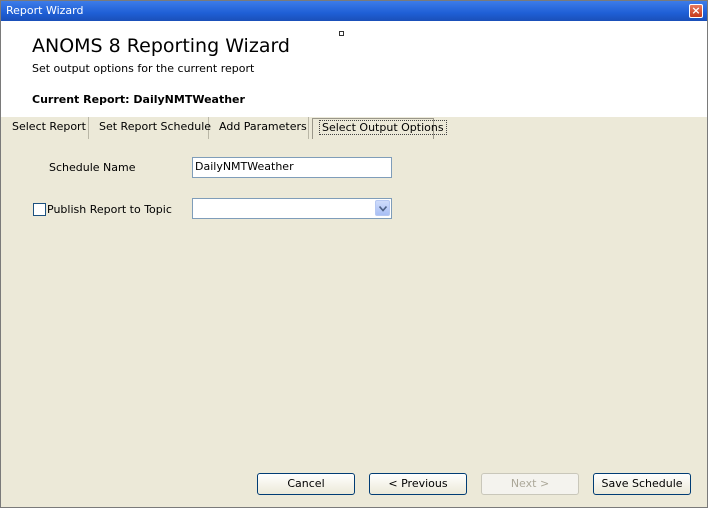  What do you see at coordinates (382, 208) in the screenshot?
I see `chevron-down-icon` at bounding box center [382, 208].